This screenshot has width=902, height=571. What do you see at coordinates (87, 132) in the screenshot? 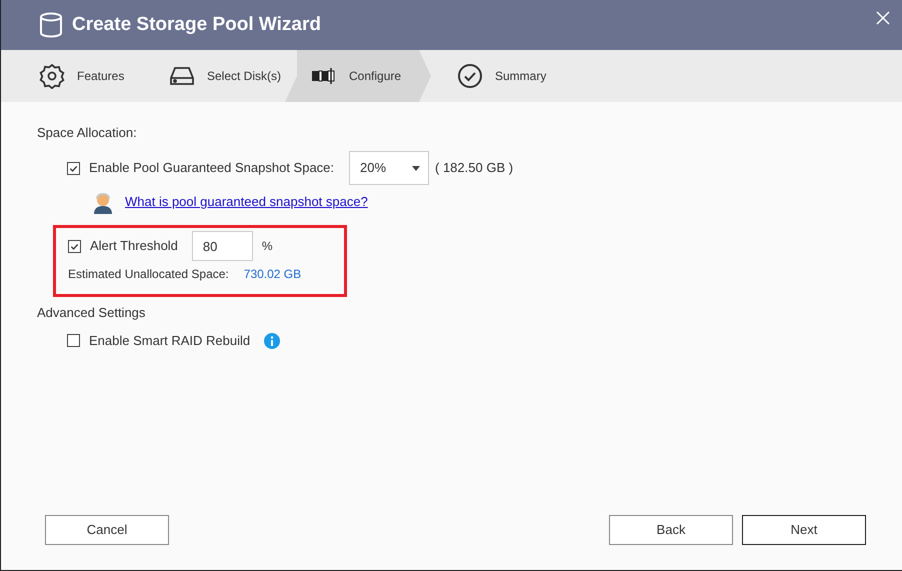
I see `section-heading: Space Allocation:` at bounding box center [87, 132].